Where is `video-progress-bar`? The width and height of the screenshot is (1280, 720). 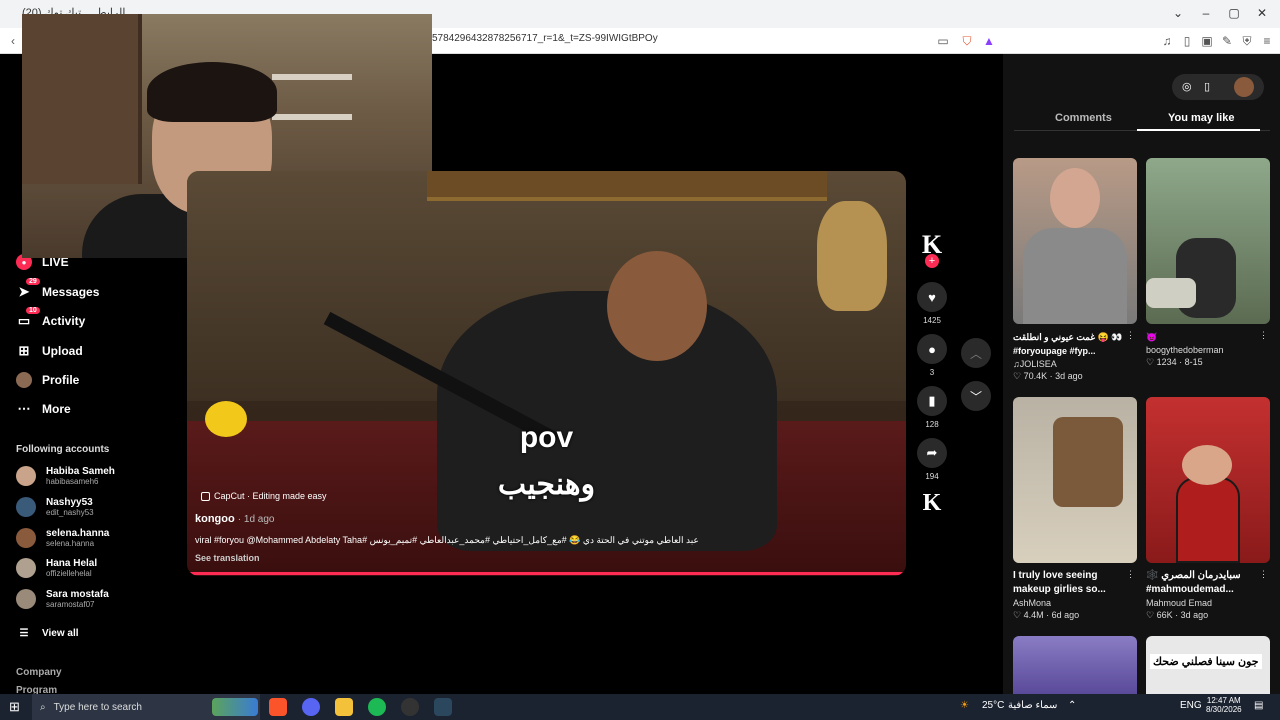
video-progress-bar is located at coordinates (546, 573).